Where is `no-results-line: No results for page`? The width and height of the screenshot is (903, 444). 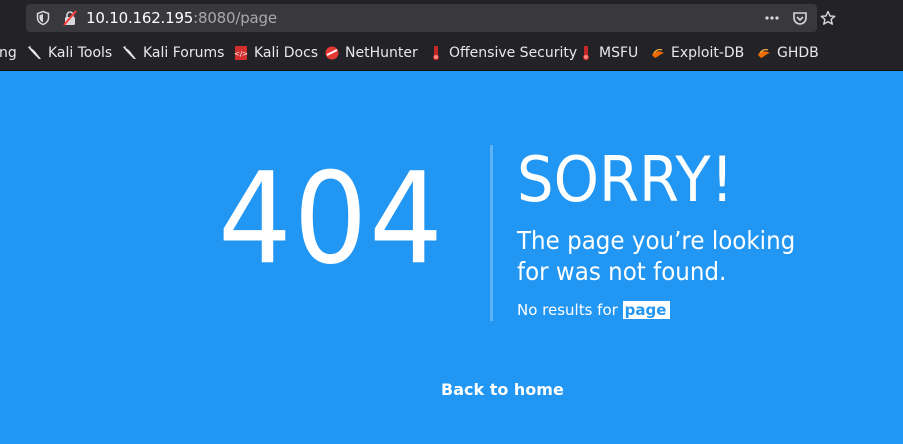 no-results-line: No results for page is located at coordinates (594, 310).